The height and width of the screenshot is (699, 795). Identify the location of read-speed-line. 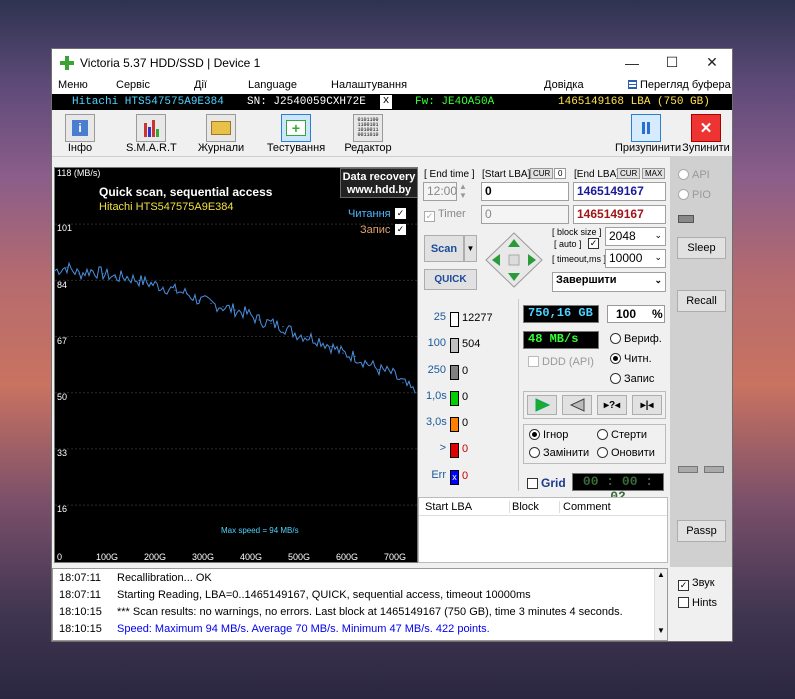
(235, 327).